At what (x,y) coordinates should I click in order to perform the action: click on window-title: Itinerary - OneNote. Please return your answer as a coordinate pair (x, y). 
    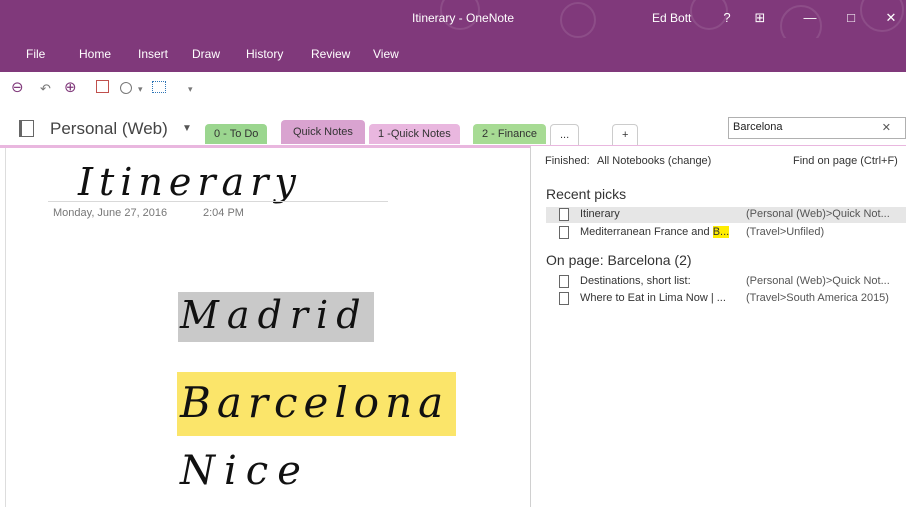
    Looking at the image, I should click on (463, 18).